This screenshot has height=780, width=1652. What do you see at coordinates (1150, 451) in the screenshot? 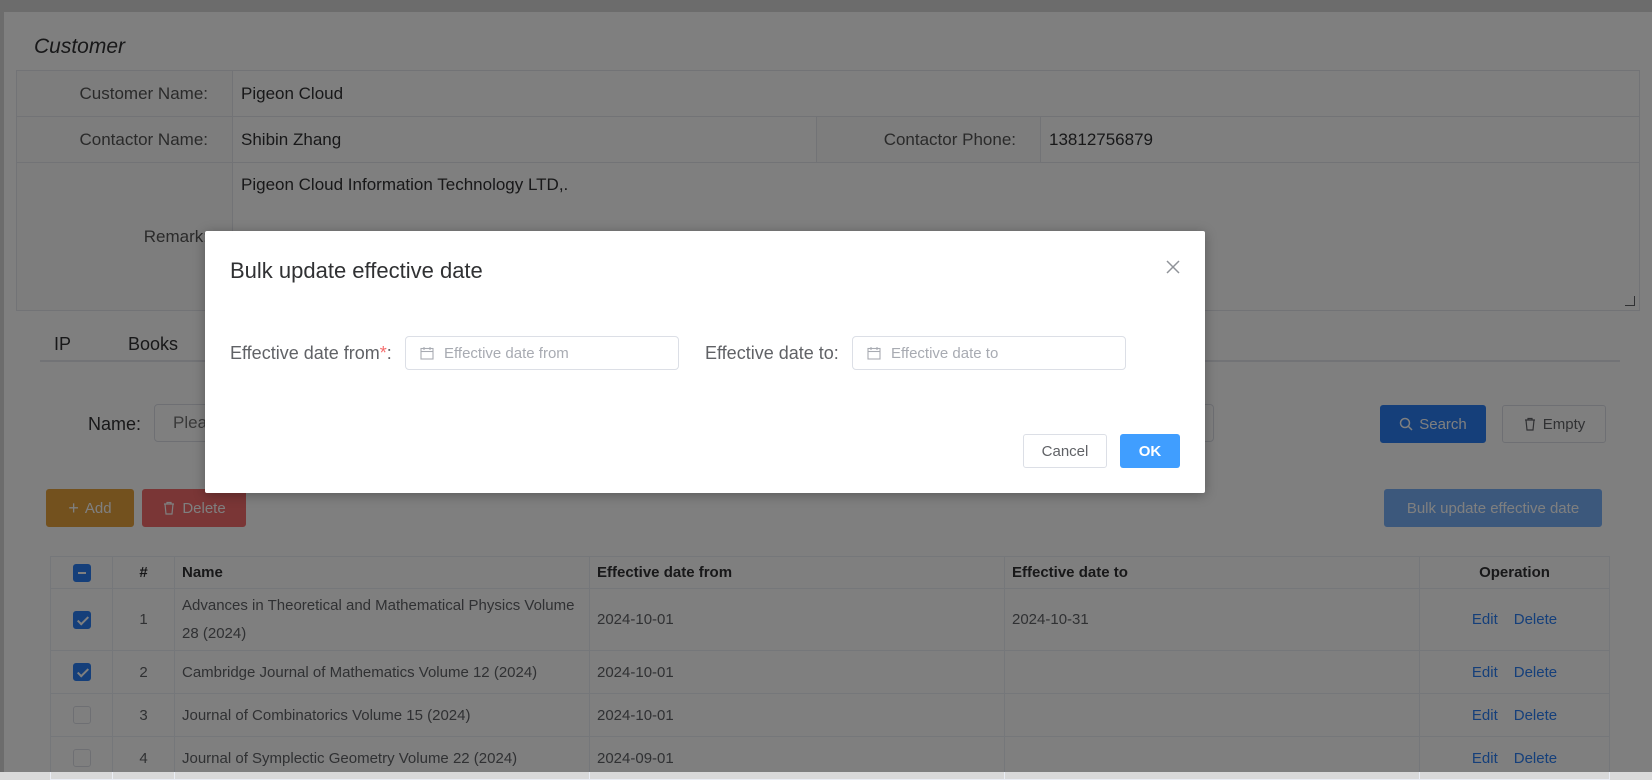
I see `ok-button: OK` at bounding box center [1150, 451].